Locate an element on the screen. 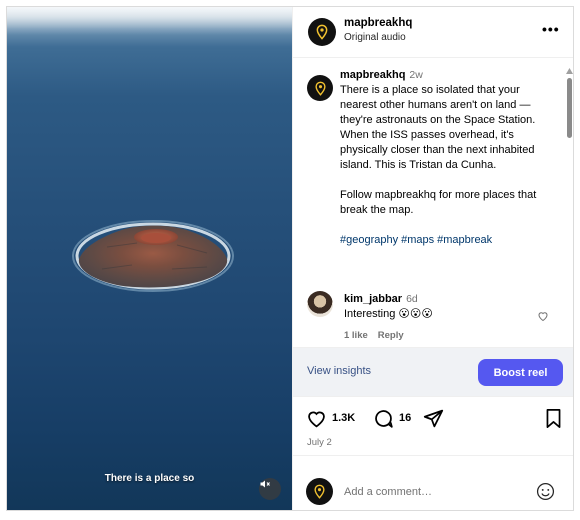 The width and height of the screenshot is (580, 520). commenter-avatar is located at coordinates (320, 304).